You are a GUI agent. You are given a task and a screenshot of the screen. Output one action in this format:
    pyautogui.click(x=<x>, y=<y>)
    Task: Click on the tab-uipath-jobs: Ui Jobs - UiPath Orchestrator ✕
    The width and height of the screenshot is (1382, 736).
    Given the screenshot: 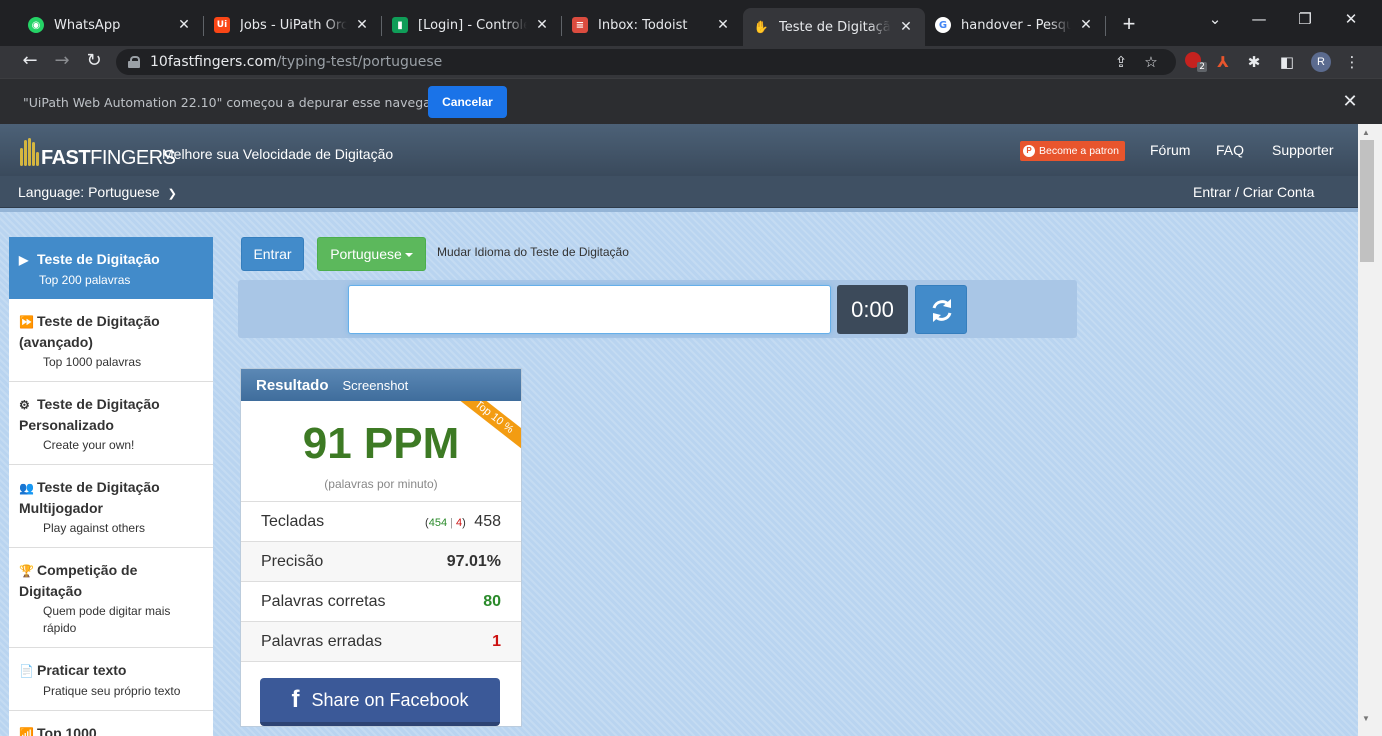 What is the action you would take?
    pyautogui.click(x=292, y=25)
    